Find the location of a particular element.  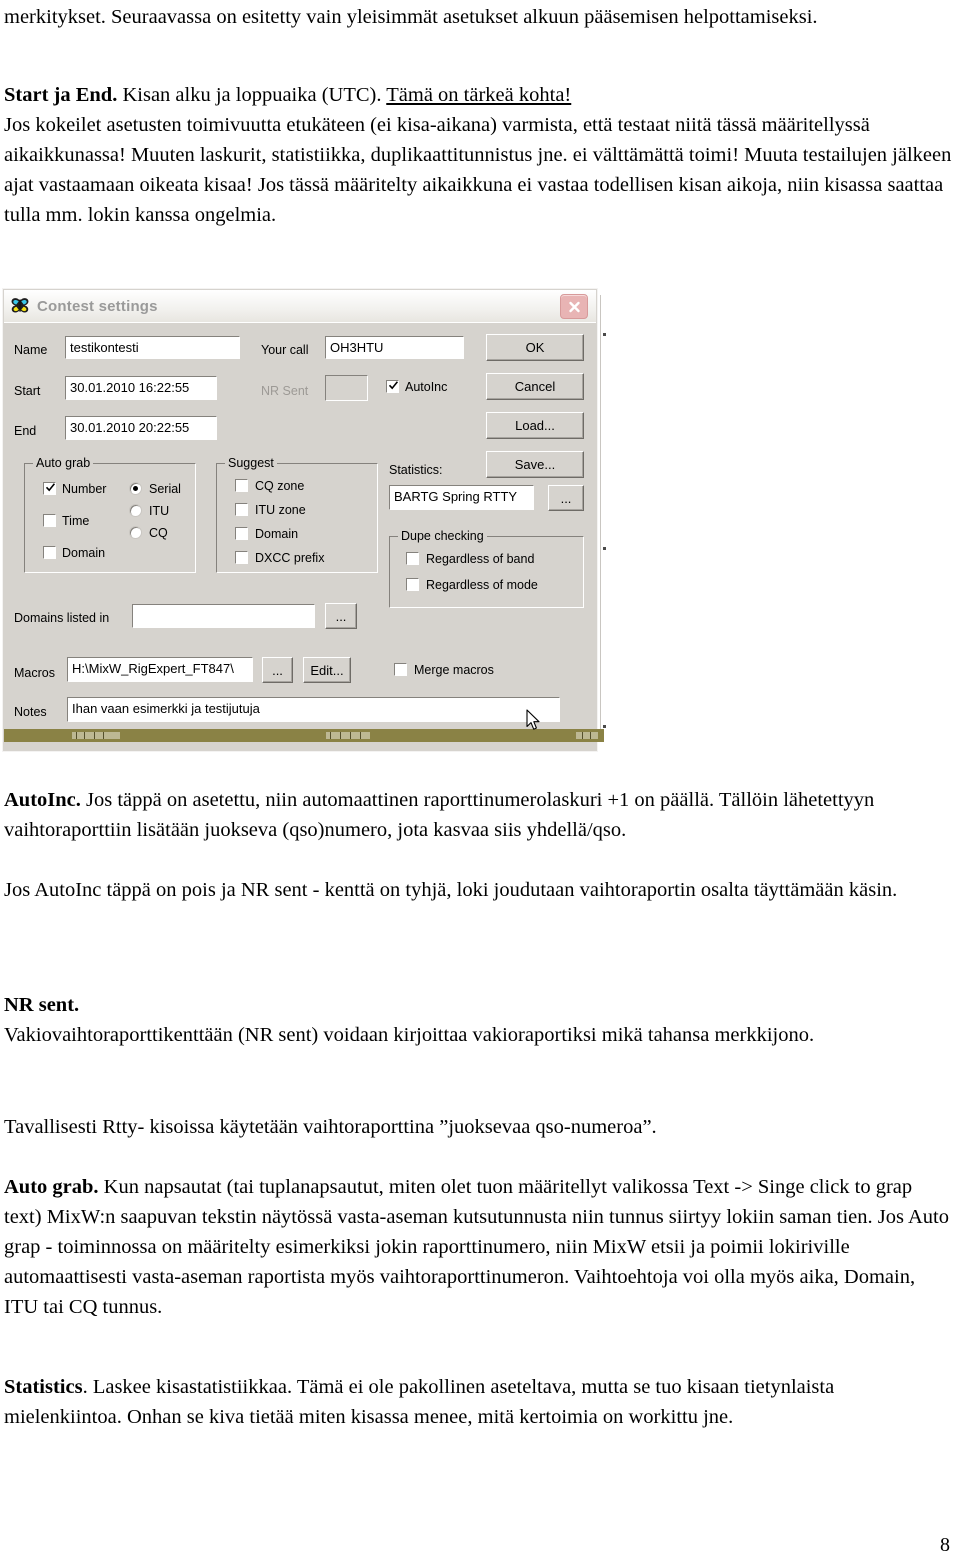

start-end-underlined: Tämä on tärkeä kohta! is located at coordinates (479, 95).